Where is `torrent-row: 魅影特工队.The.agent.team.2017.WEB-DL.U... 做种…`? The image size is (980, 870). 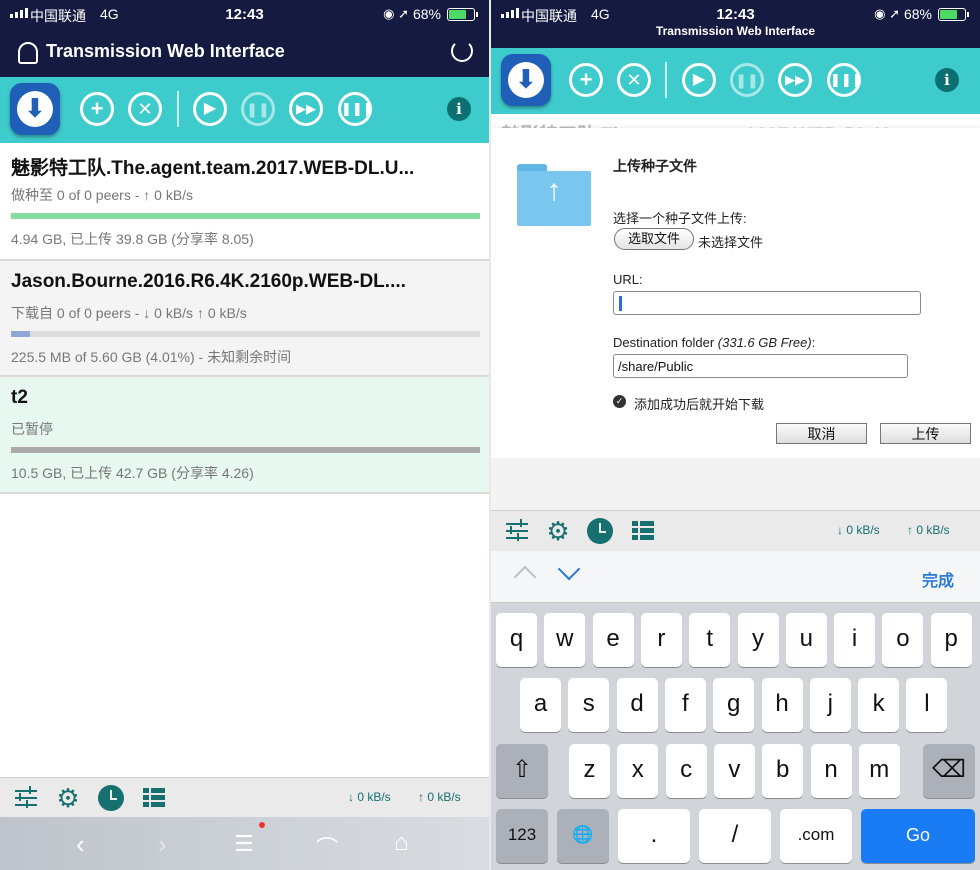
torrent-row: 魅影特工队.The.agent.team.2017.WEB-DL.U... 做种… is located at coordinates (244, 202).